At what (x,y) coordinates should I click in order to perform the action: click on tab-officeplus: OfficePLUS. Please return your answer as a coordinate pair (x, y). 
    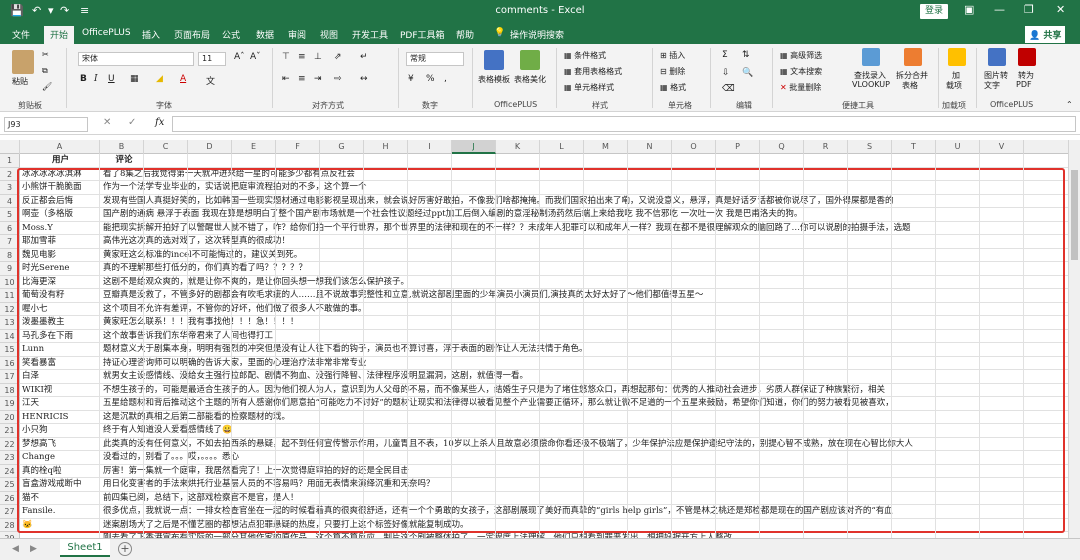
    Looking at the image, I should click on (106, 33).